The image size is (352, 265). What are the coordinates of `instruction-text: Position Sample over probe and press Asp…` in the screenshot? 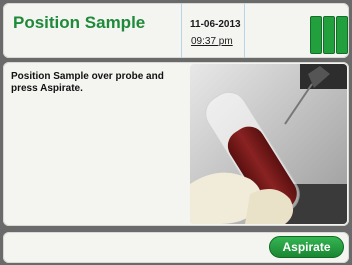 It's located at (87, 82).